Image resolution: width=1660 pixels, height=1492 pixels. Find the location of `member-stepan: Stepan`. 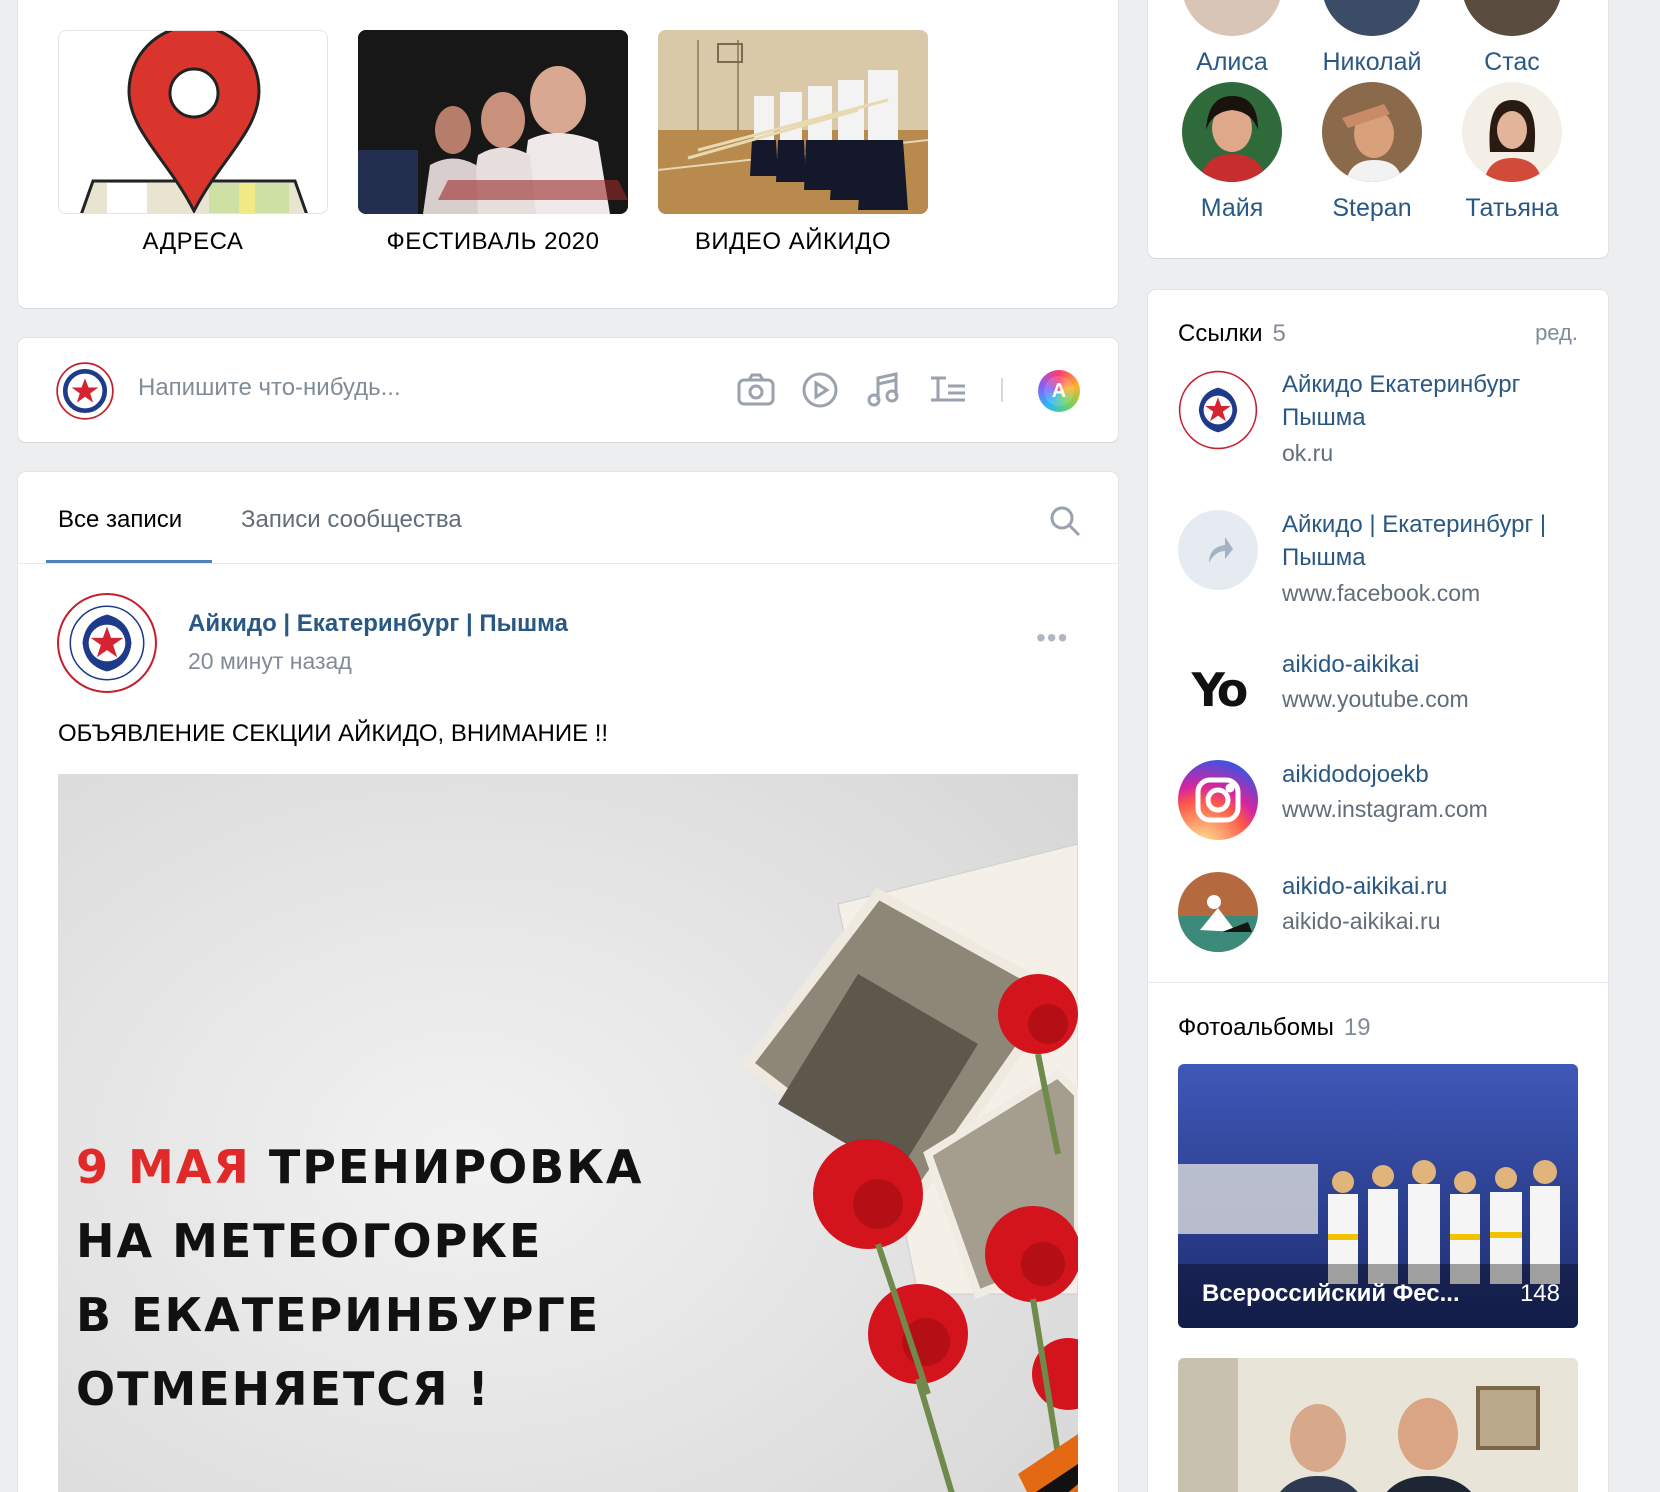

member-stepan: Stepan is located at coordinates (1372, 152).